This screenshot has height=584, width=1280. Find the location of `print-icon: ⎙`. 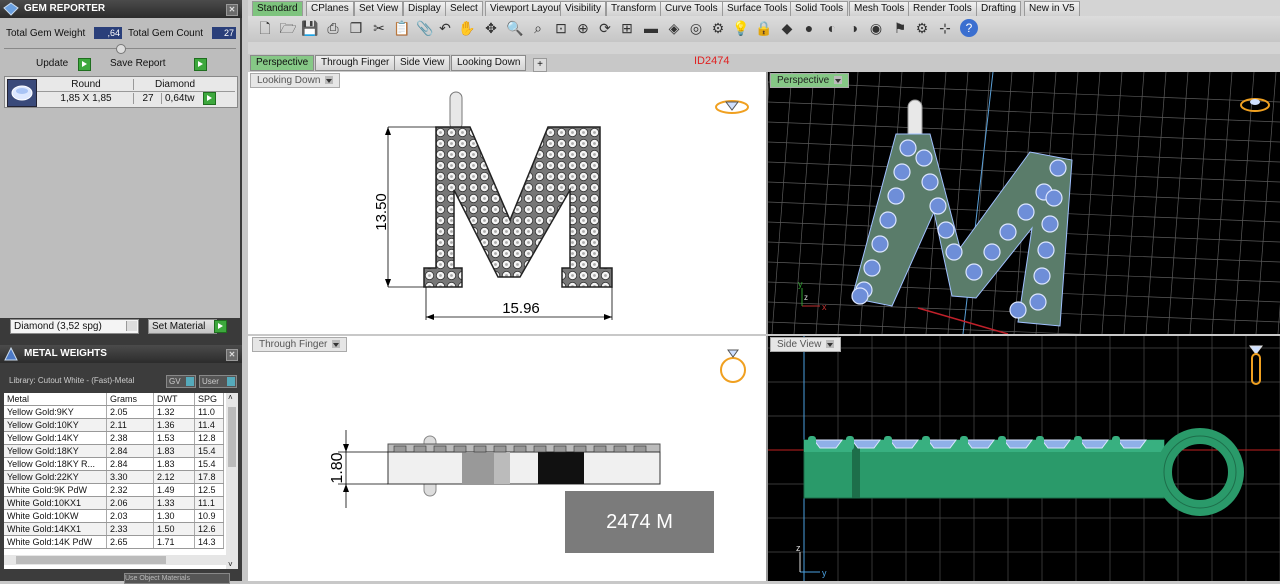

print-icon: ⎙ is located at coordinates (333, 28).